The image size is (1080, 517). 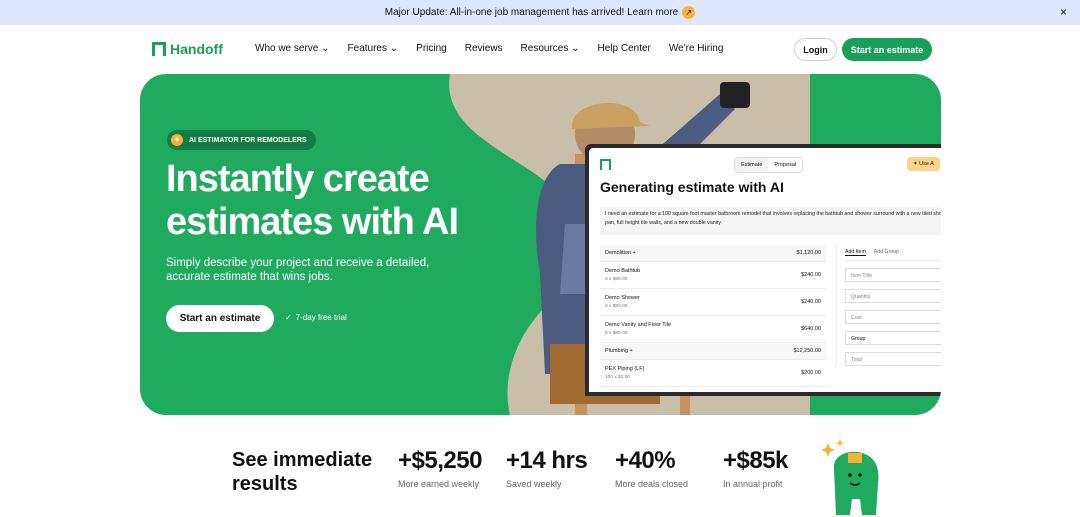 What do you see at coordinates (367, 48) in the screenshot?
I see `nav-item-label: Features` at bounding box center [367, 48].